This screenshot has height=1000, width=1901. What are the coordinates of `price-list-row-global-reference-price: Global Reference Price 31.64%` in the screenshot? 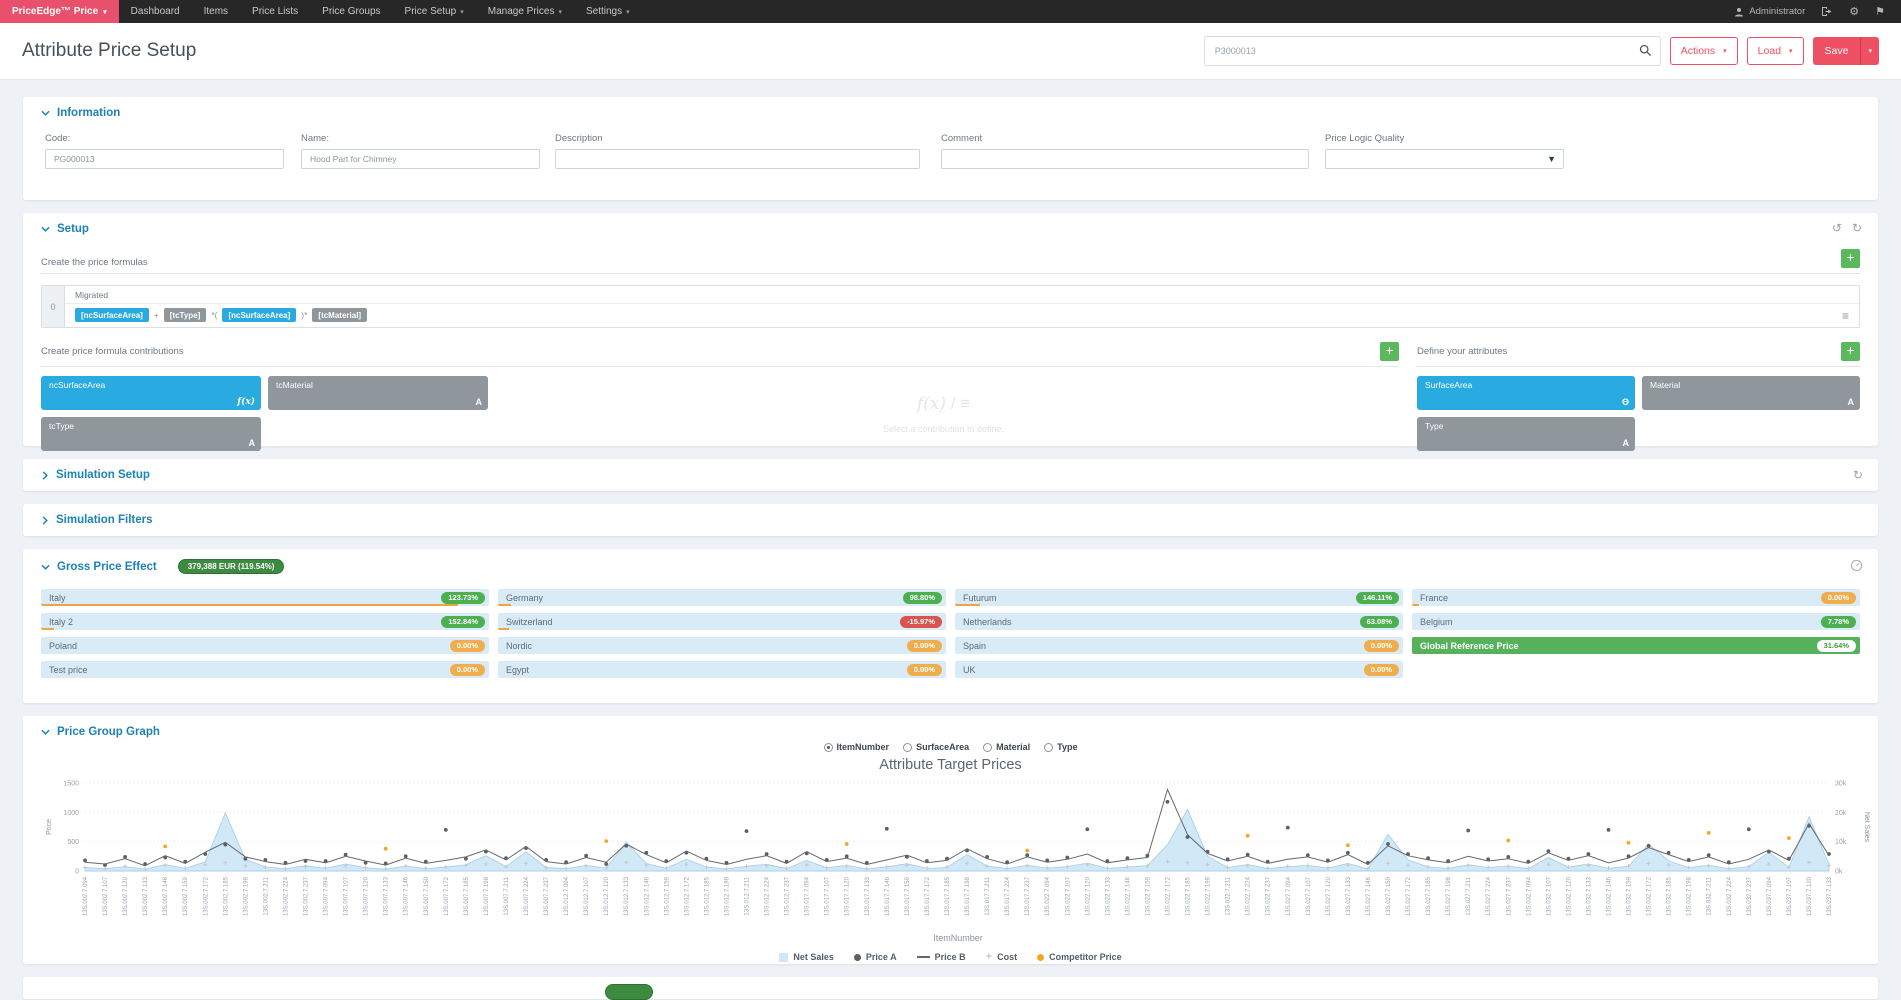 It's located at (1636, 645).